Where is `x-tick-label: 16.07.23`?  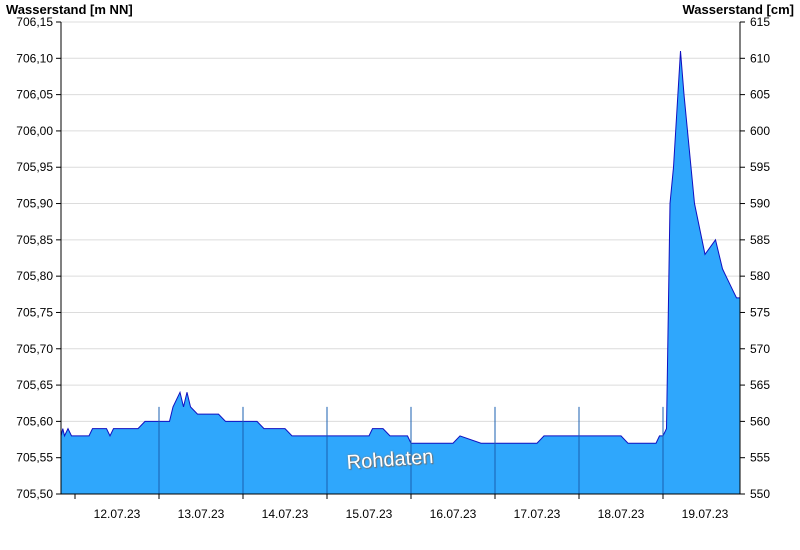 x-tick-label: 16.07.23 is located at coordinates (453, 514).